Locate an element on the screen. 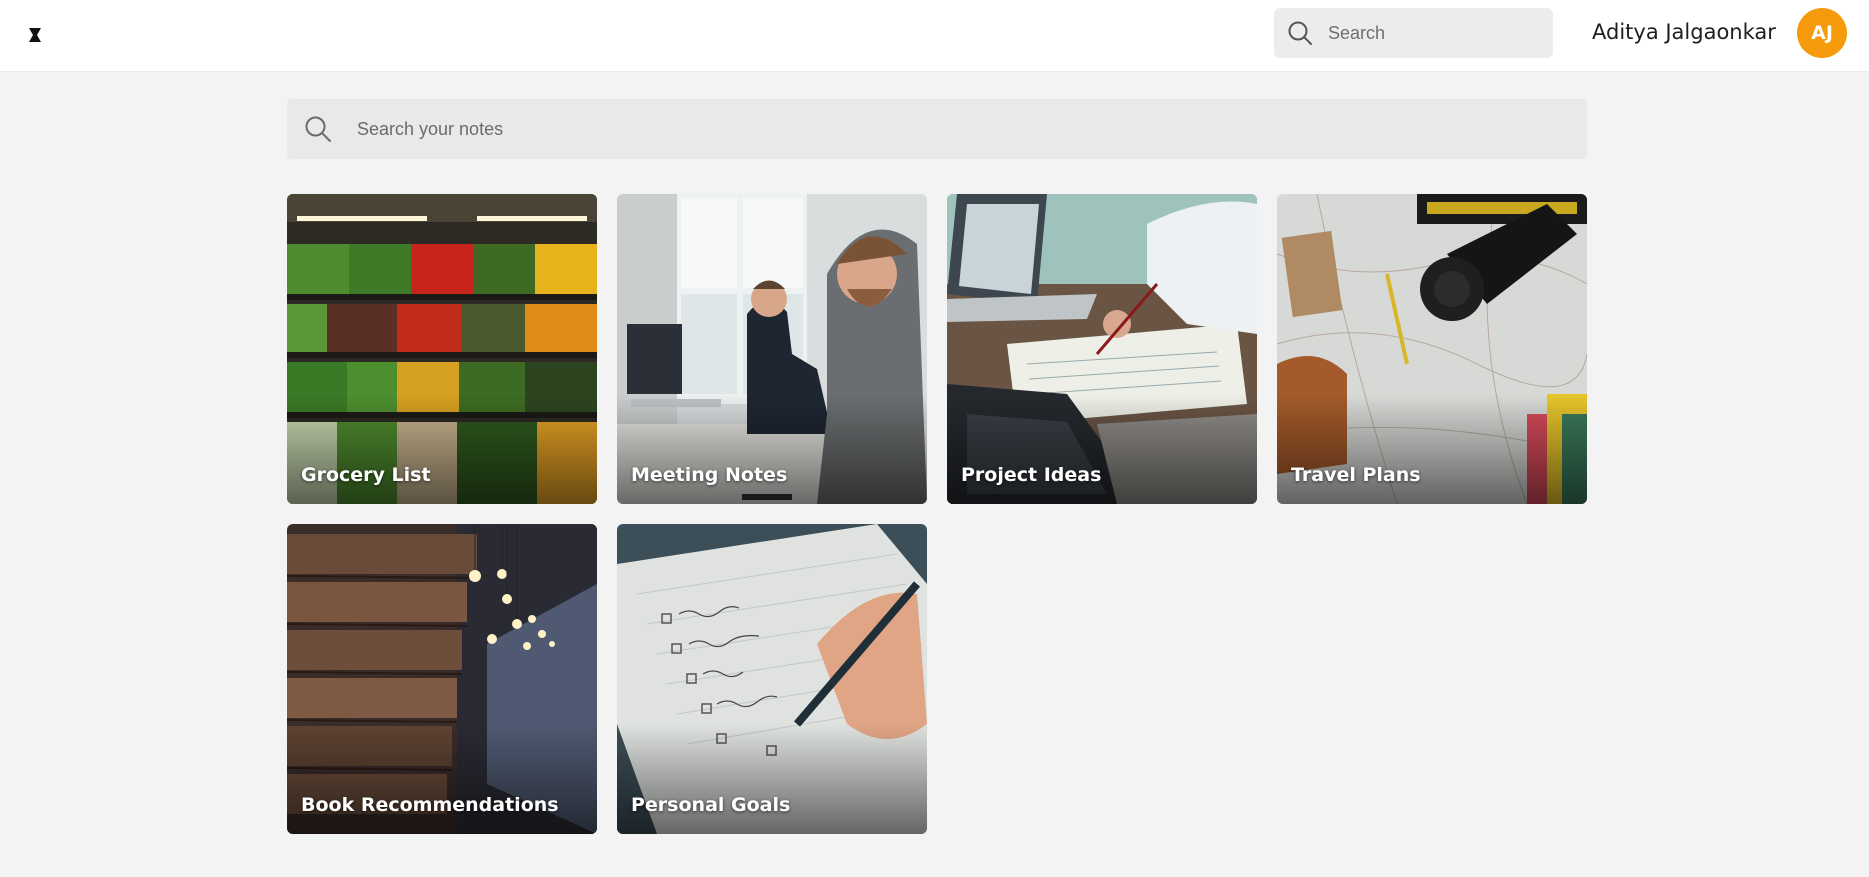  notes-search-box is located at coordinates (937, 129).